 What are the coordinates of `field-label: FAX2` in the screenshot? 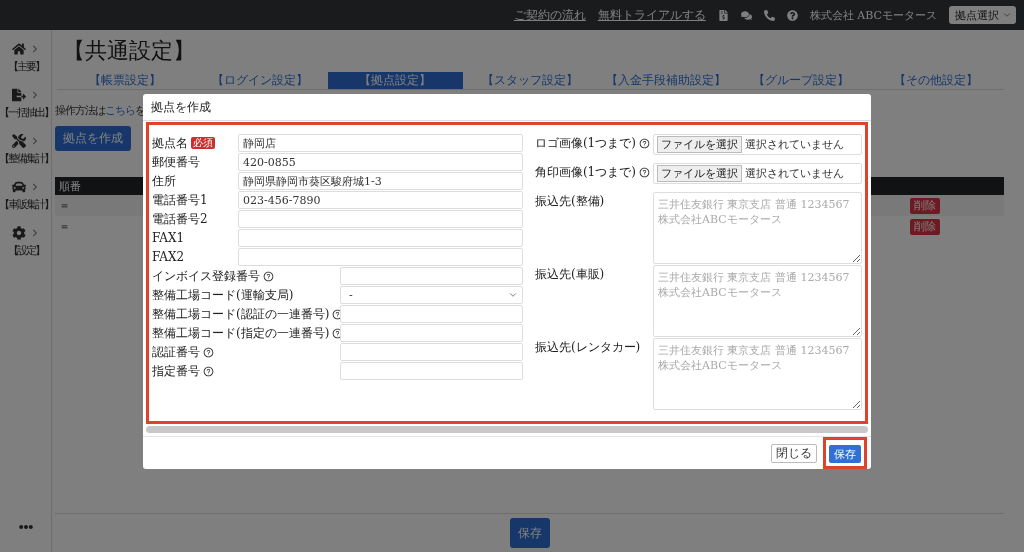 It's located at (168, 257).